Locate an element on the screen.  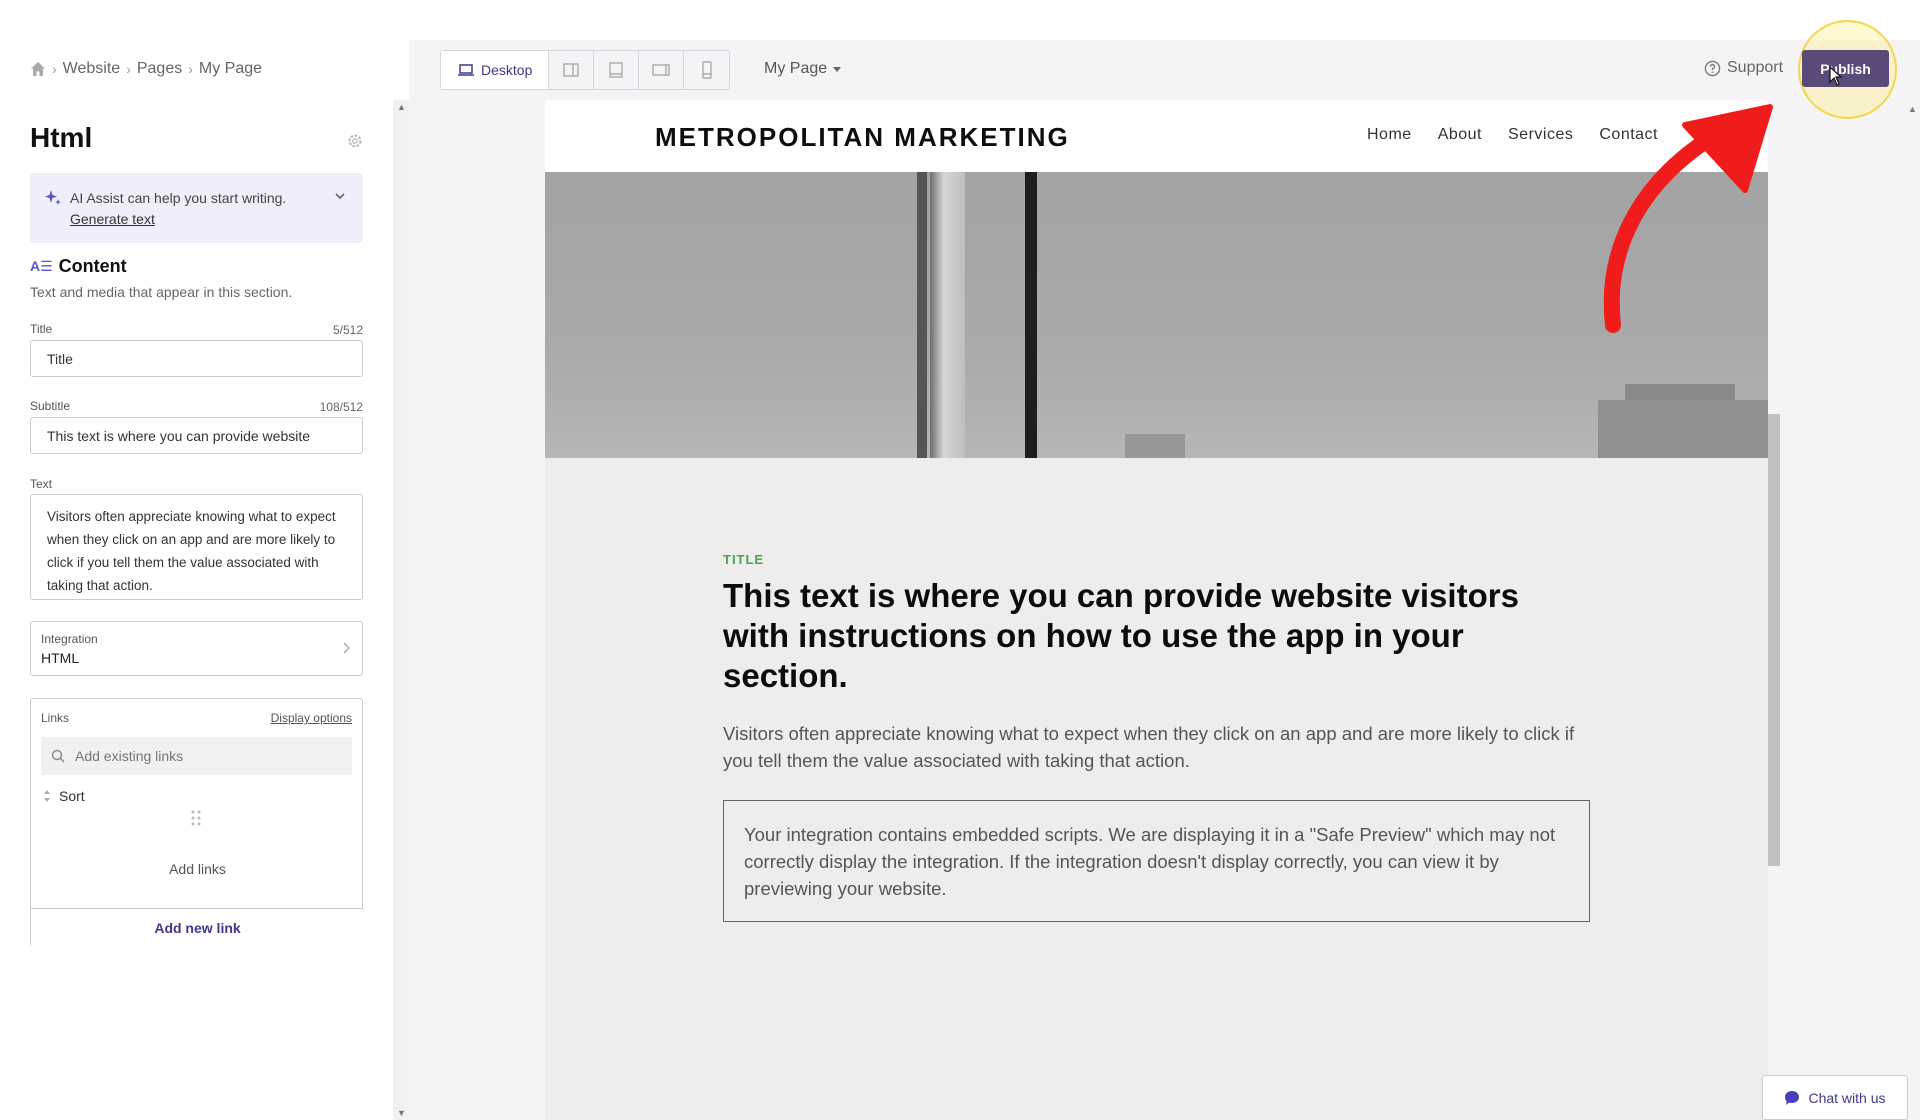
scroll-down-arrow-icon: ▼ is located at coordinates (401, 1113).